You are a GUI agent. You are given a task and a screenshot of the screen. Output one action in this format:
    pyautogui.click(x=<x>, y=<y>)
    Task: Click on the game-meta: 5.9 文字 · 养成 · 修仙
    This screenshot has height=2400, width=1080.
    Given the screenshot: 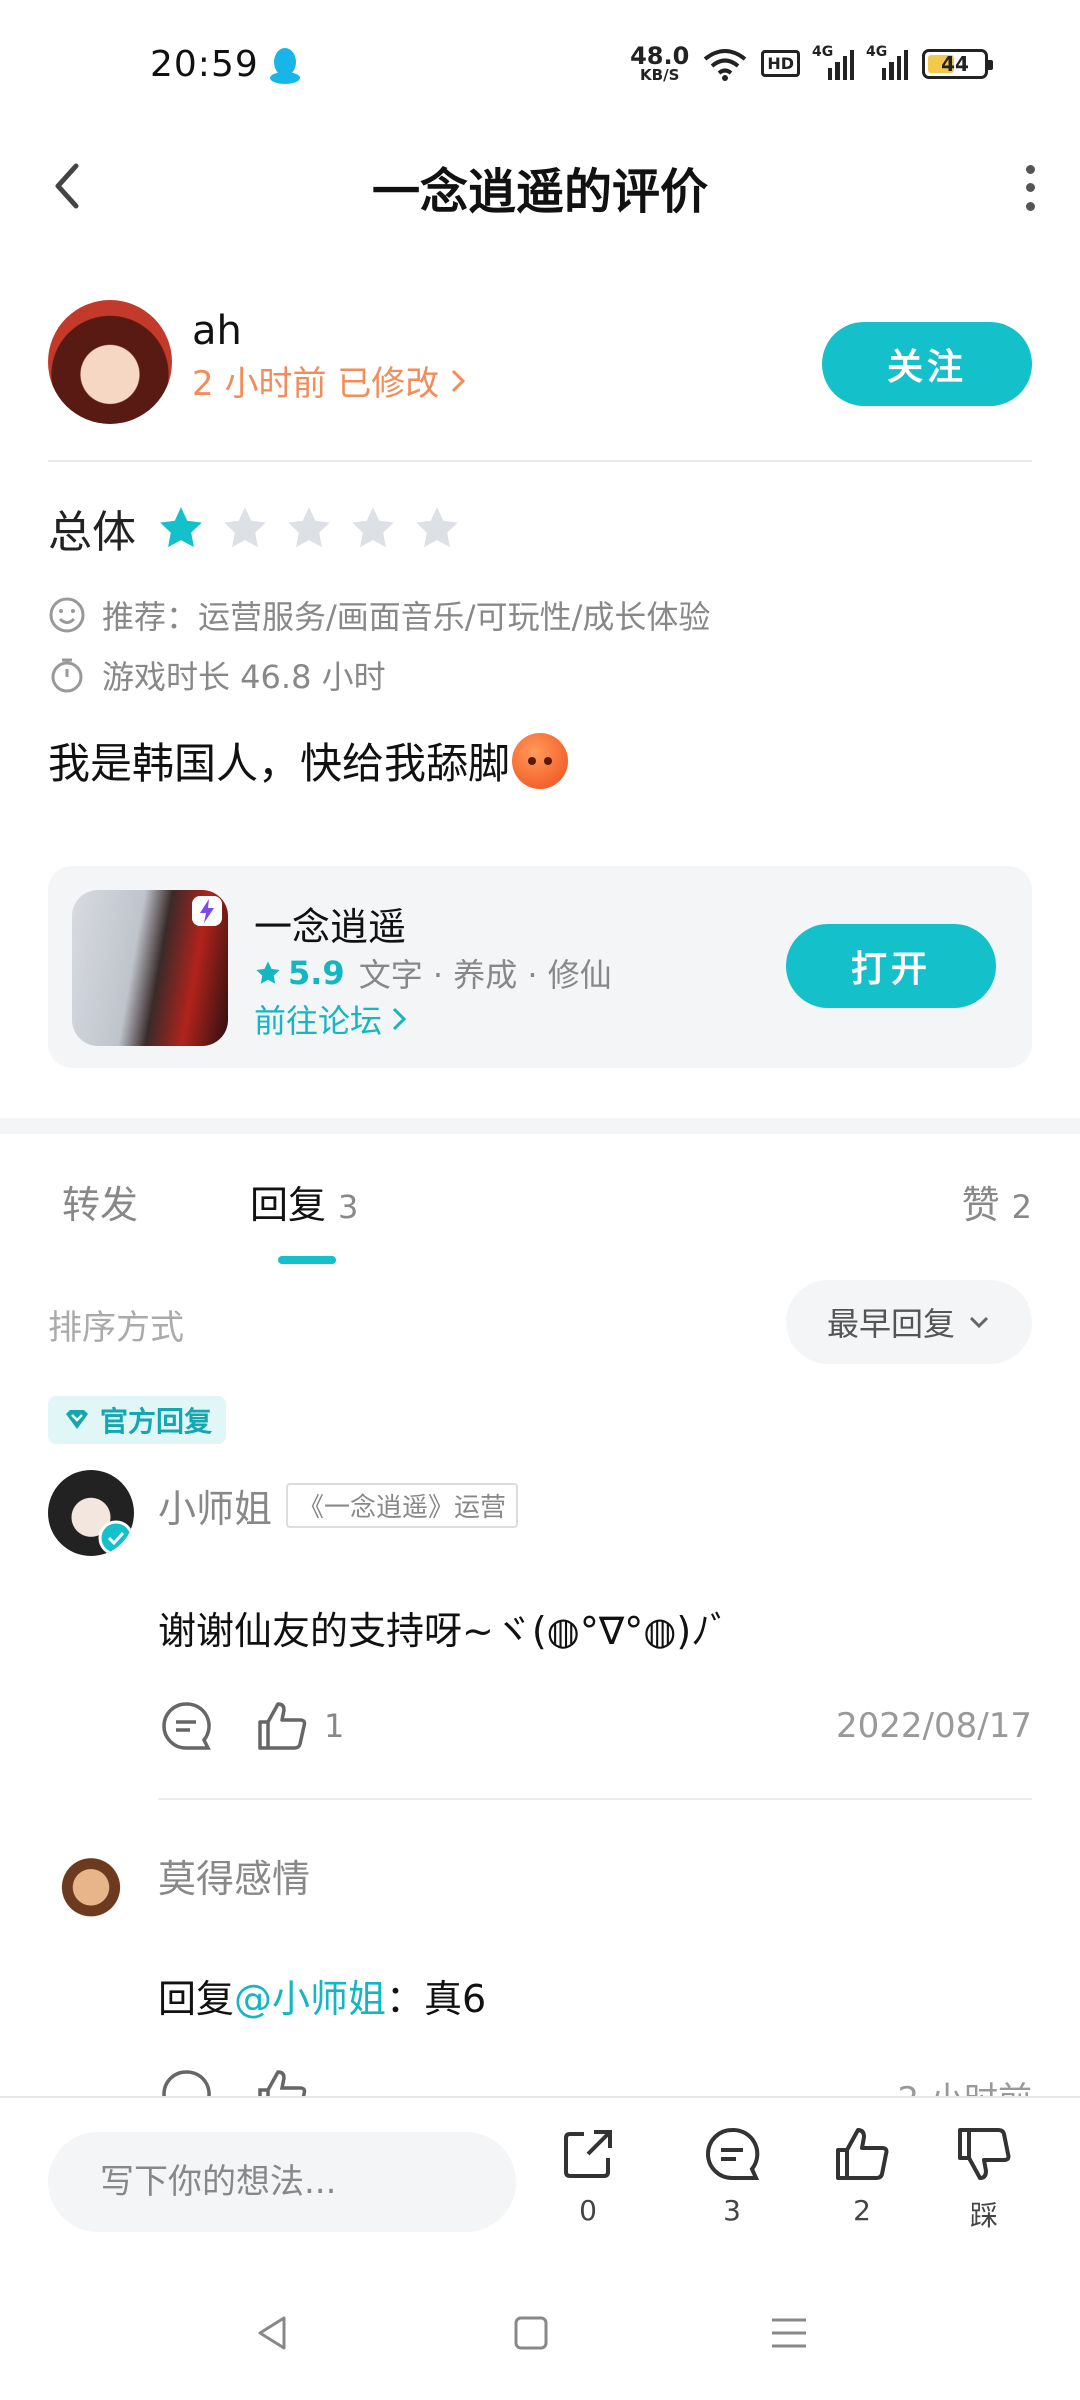 What is the action you would take?
    pyautogui.click(x=433, y=973)
    